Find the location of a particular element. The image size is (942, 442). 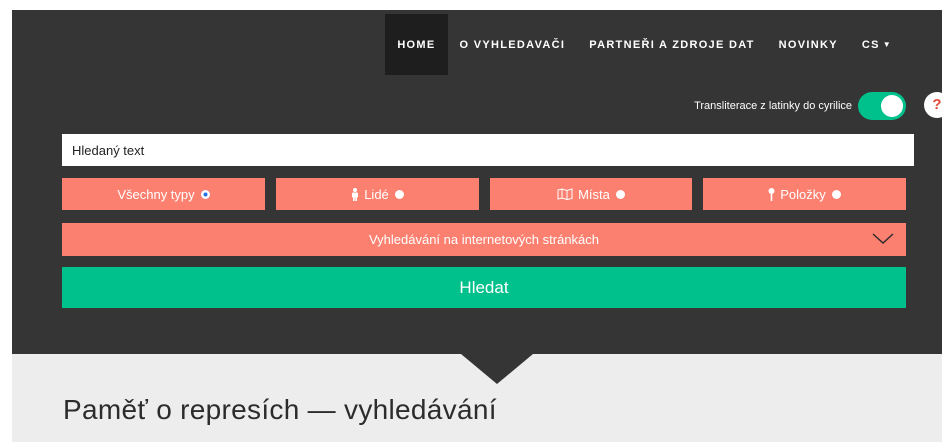

nav-news: NOVINKY is located at coordinates (808, 44).